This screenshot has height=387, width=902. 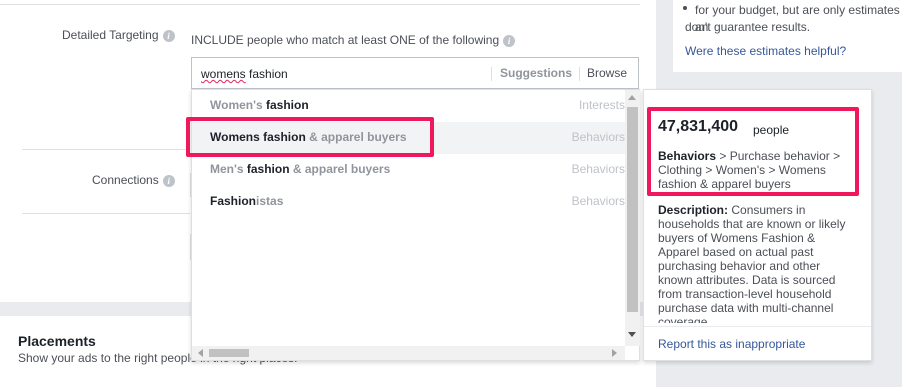 I want to click on suggestions-button: Suggestions, so click(x=536, y=73).